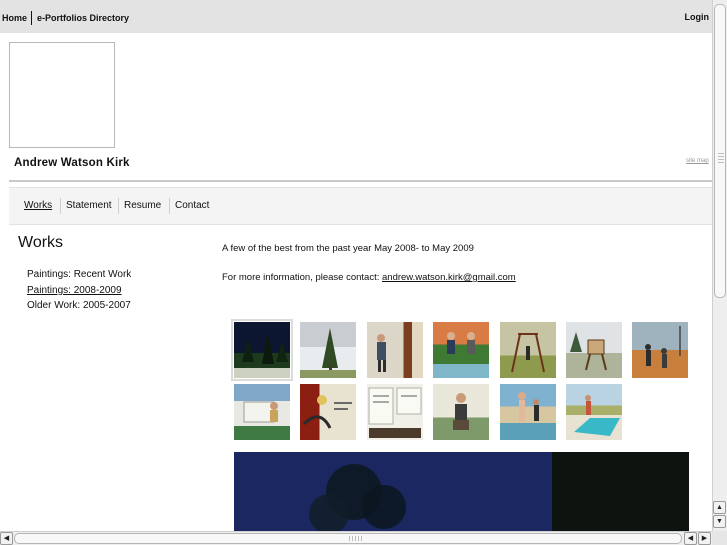  What do you see at coordinates (62, 95) in the screenshot?
I see `profile-image` at bounding box center [62, 95].